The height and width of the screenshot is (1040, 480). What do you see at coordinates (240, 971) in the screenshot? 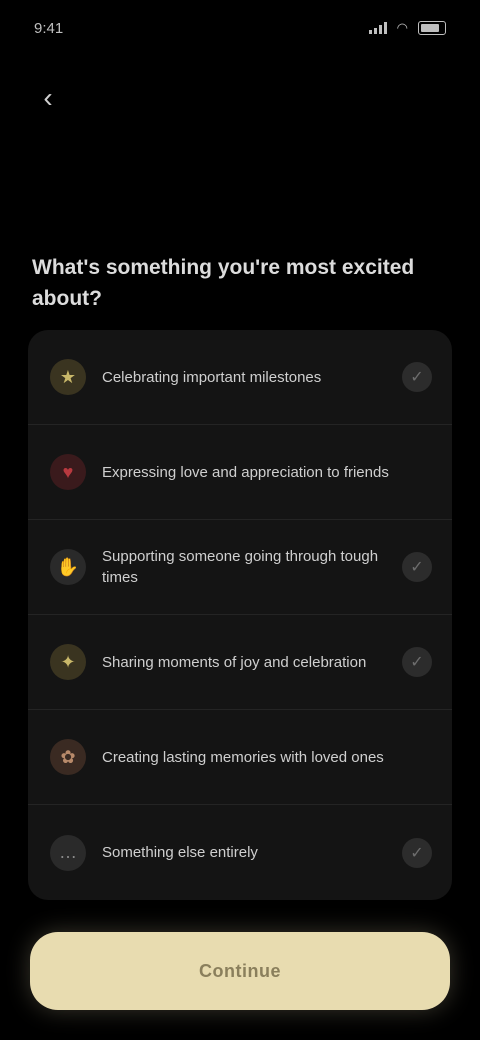
I see `continue-button: Continue` at bounding box center [240, 971].